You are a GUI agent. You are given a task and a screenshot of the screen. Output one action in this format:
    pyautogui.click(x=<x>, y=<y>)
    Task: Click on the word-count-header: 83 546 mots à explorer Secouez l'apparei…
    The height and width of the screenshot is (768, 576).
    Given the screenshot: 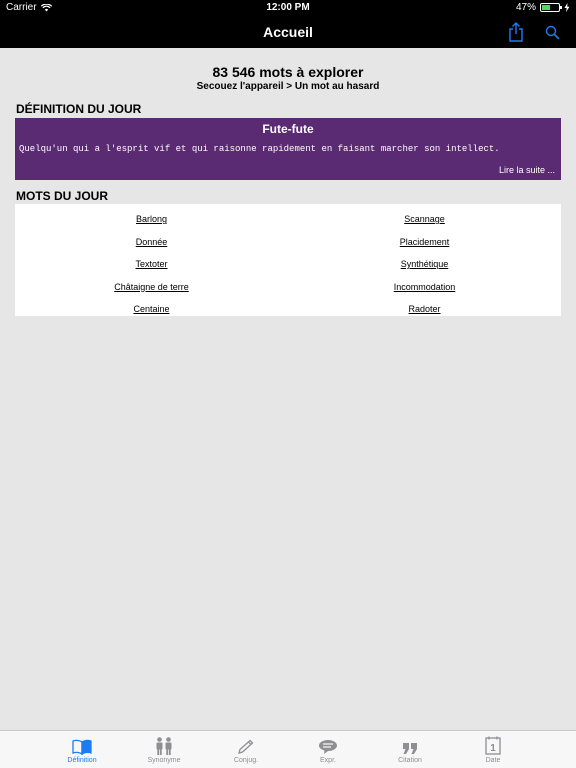 What is the action you would take?
    pyautogui.click(x=288, y=78)
    